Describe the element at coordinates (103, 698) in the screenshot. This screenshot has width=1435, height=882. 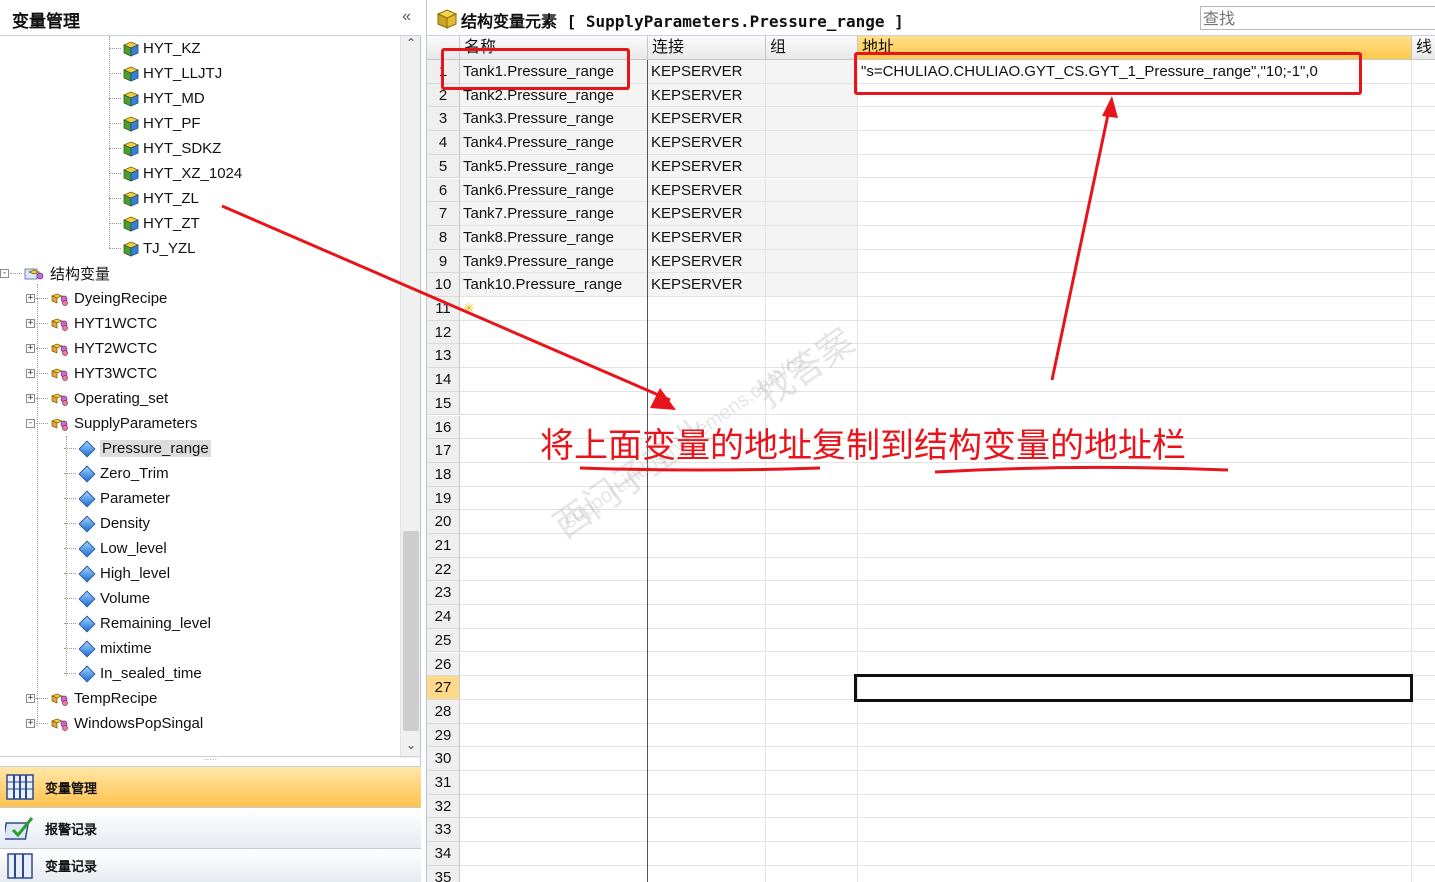
I see `struct-node: TempRecipe` at that location.